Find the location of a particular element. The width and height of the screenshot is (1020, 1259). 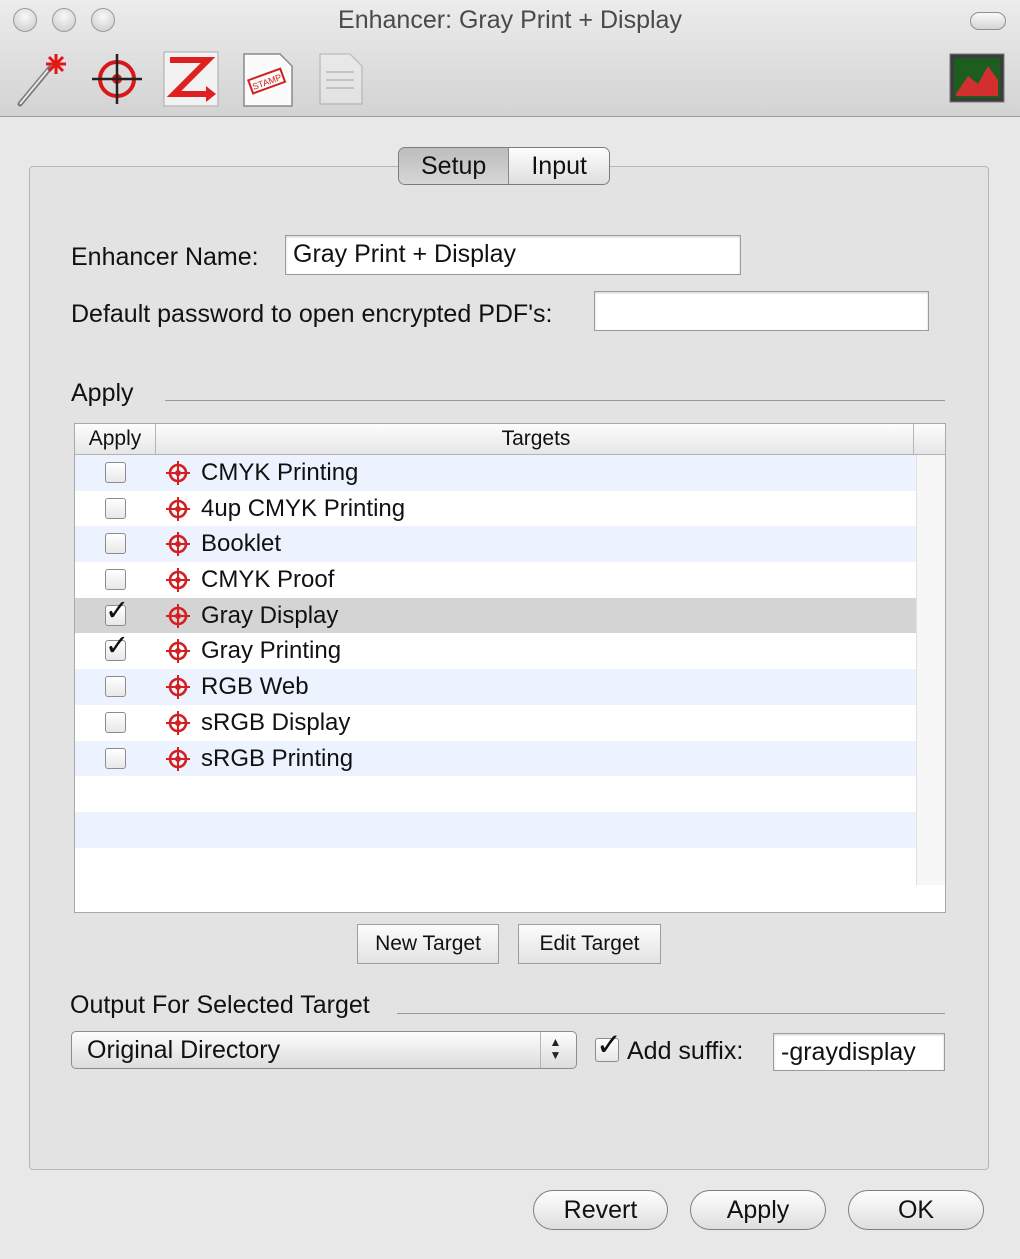

toolbar-toggle-button is located at coordinates (988, 21).